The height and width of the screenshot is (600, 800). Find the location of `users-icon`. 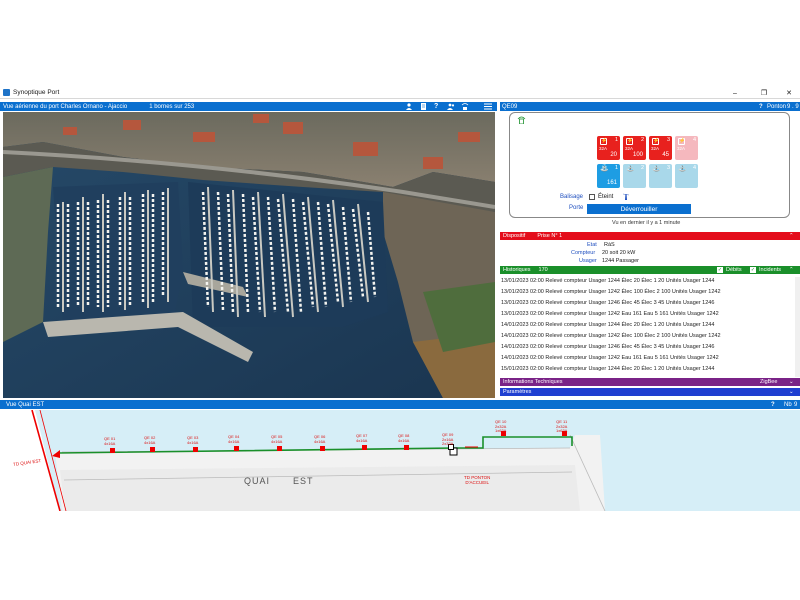

users-icon is located at coordinates (451, 106).